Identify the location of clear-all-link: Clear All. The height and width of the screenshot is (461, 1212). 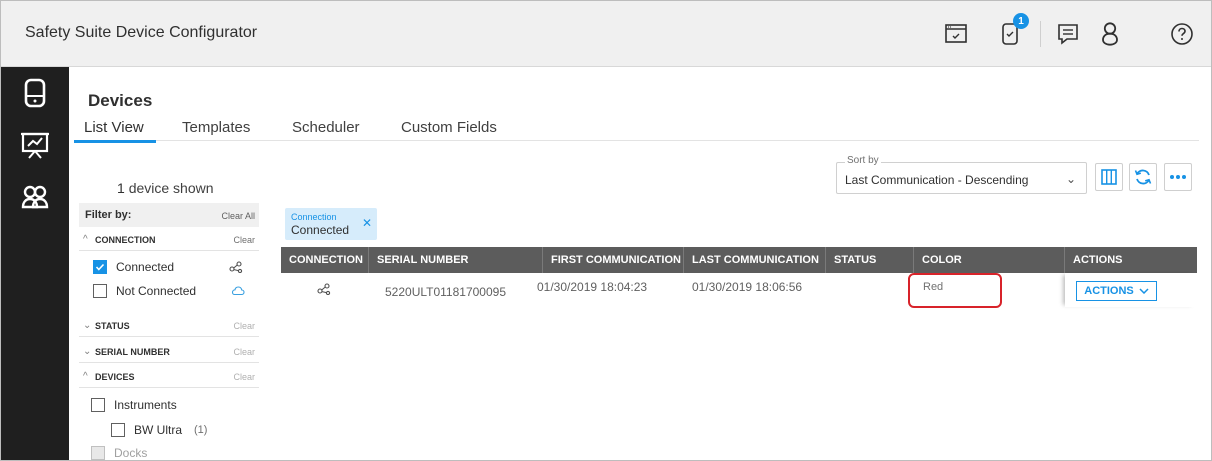
(238, 216).